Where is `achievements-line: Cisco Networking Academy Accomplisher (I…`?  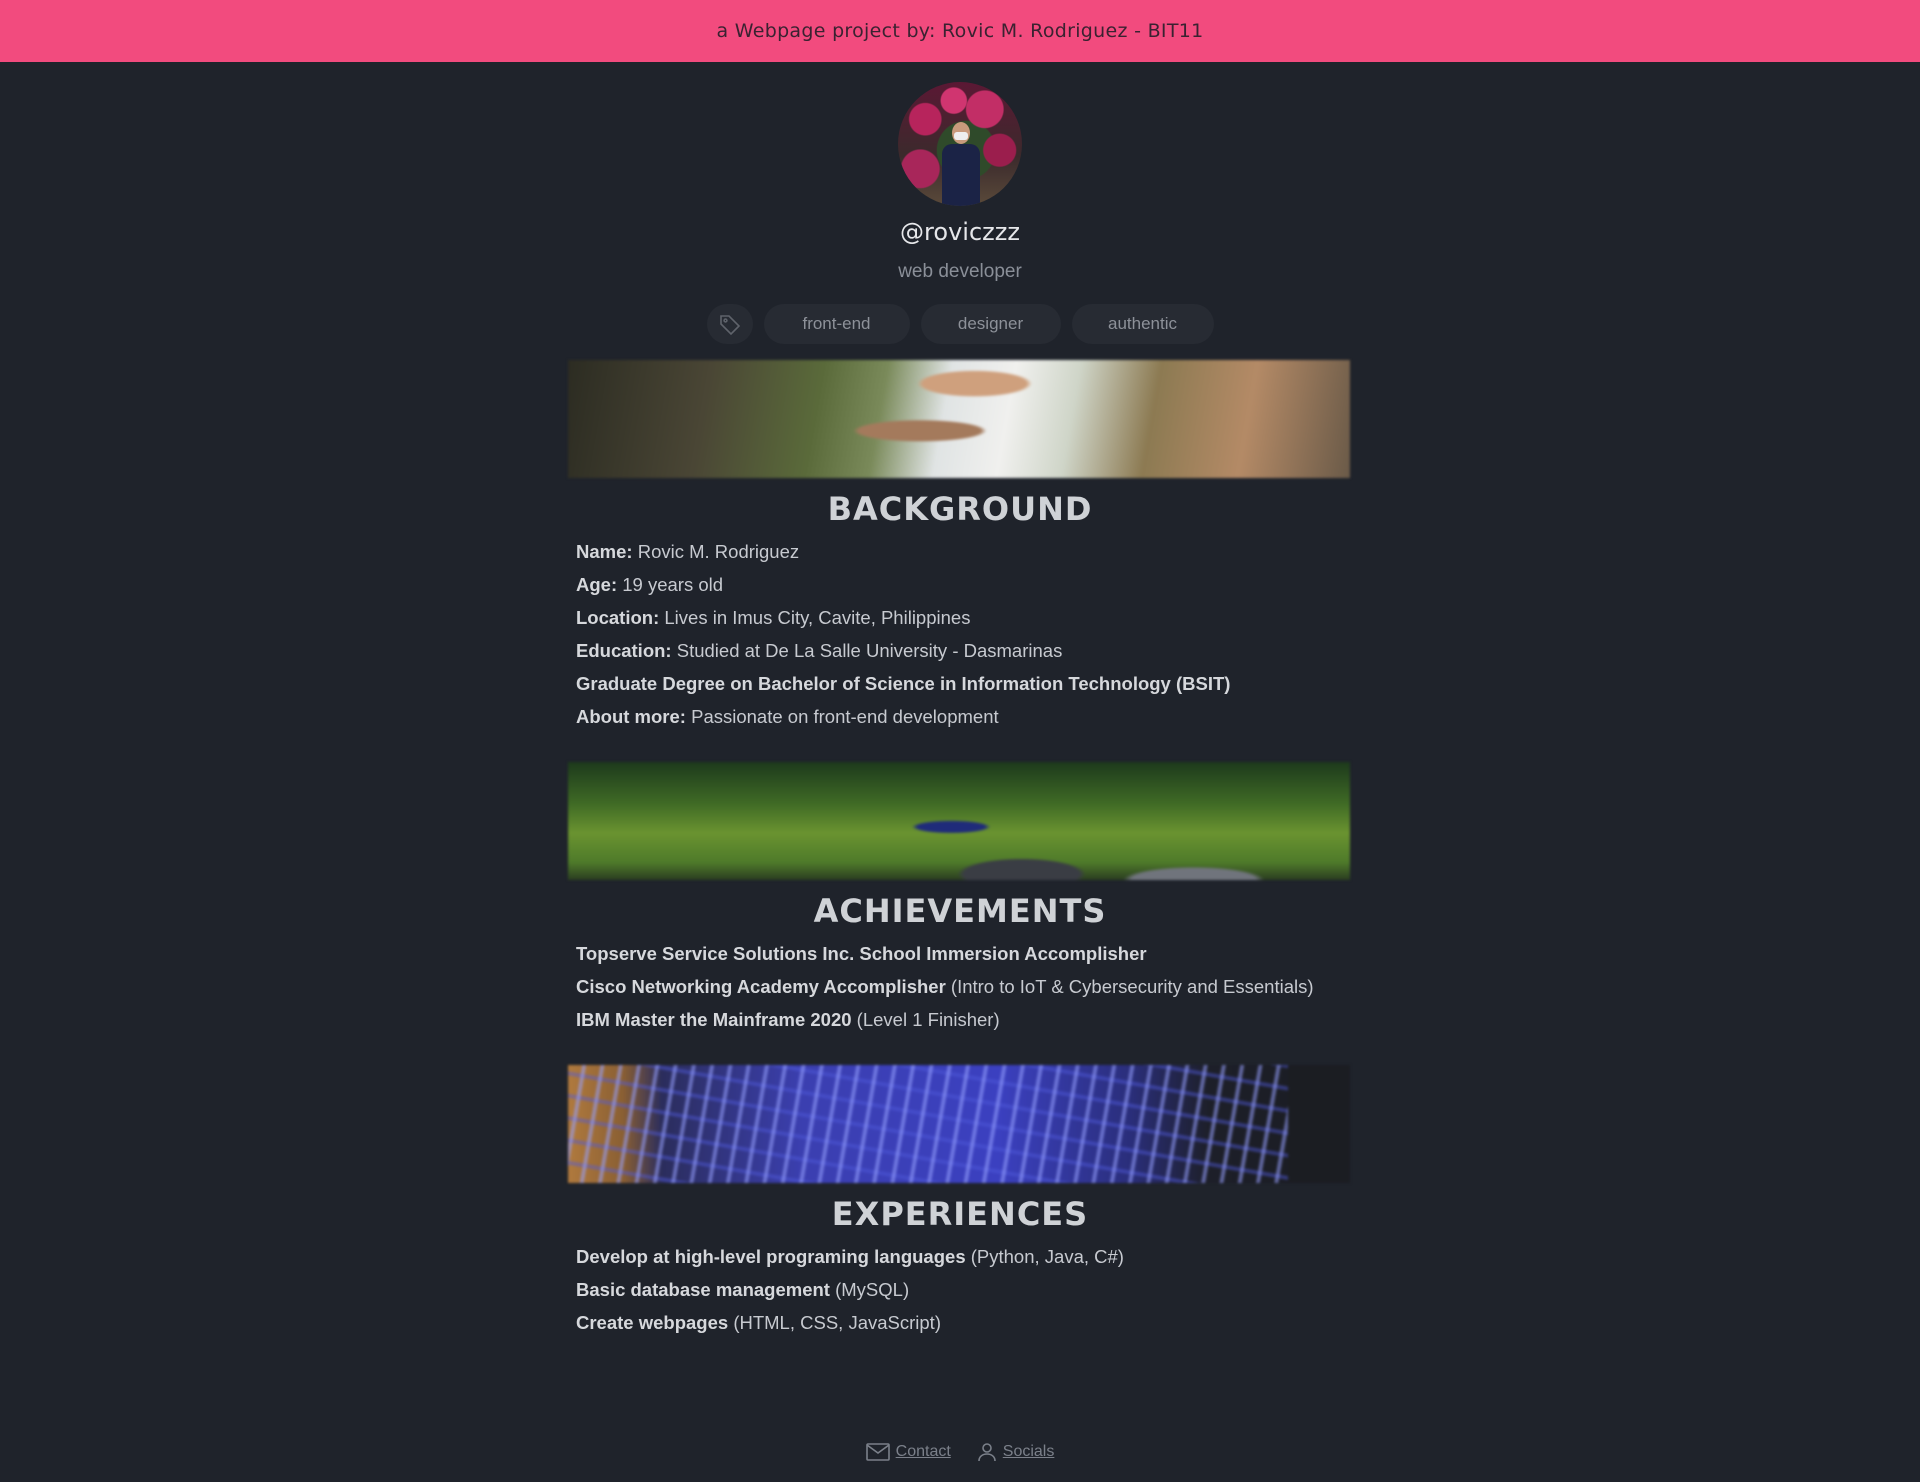
achievements-line: Cisco Networking Academy Accomplisher (I… is located at coordinates (976, 986).